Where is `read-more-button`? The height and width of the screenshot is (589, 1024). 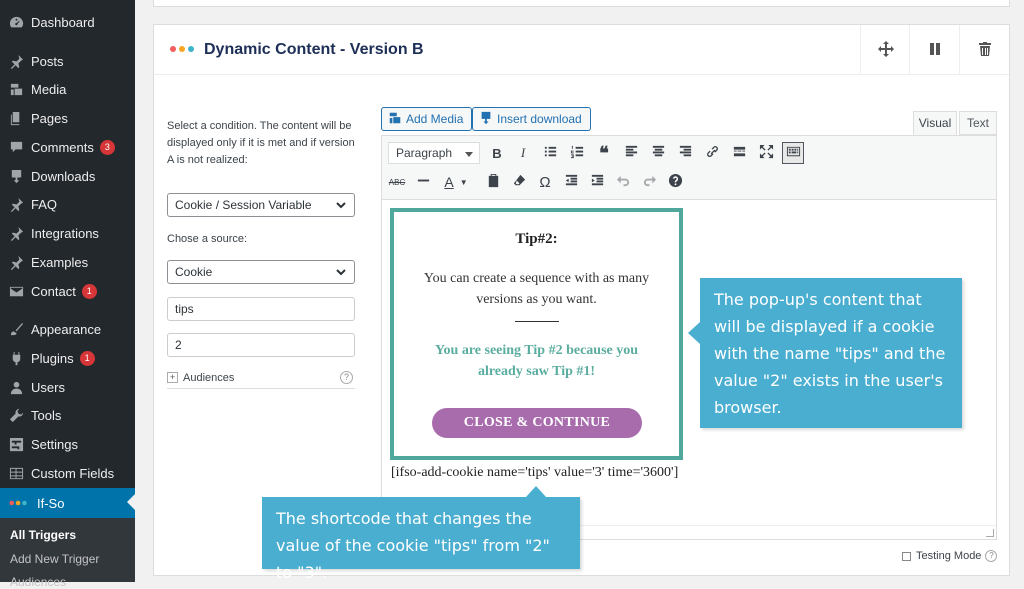
read-more-button is located at coordinates (739, 153).